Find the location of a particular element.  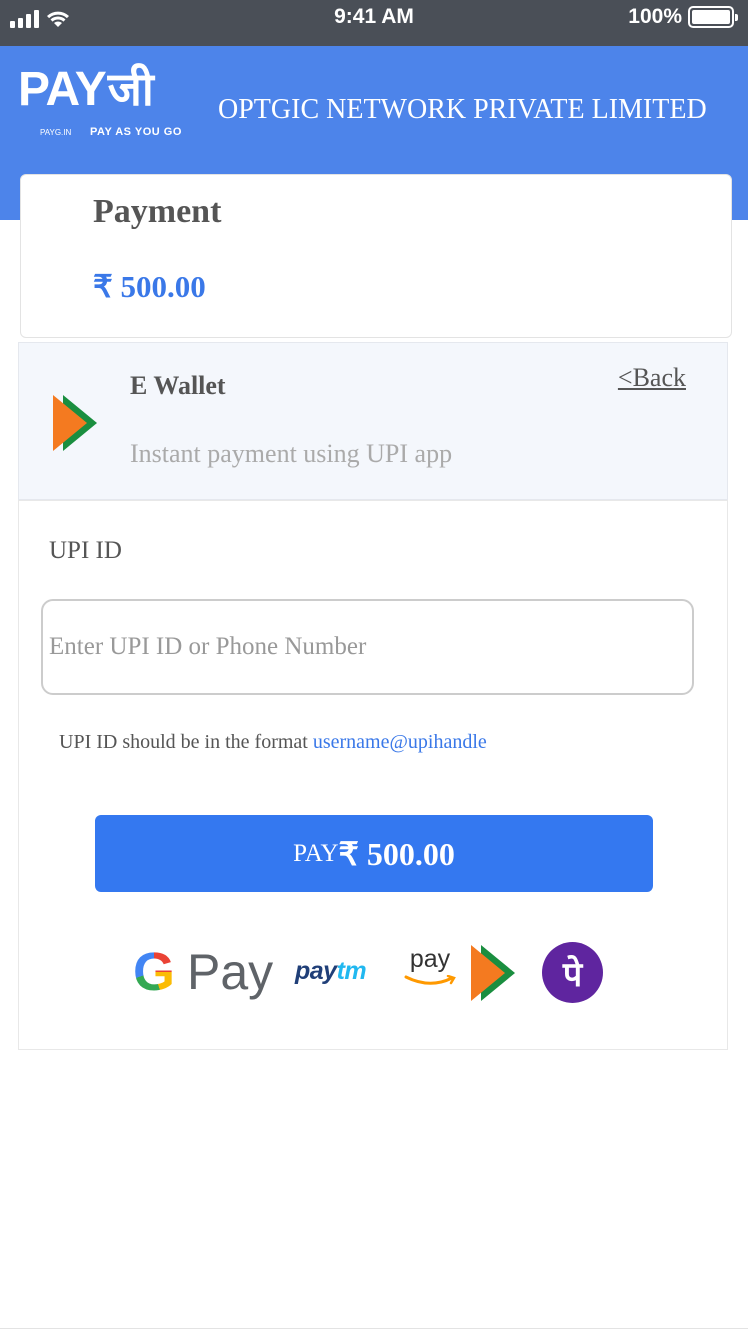

upi-apps-row: G Pay paytm pay पे is located at coordinates (373, 974).